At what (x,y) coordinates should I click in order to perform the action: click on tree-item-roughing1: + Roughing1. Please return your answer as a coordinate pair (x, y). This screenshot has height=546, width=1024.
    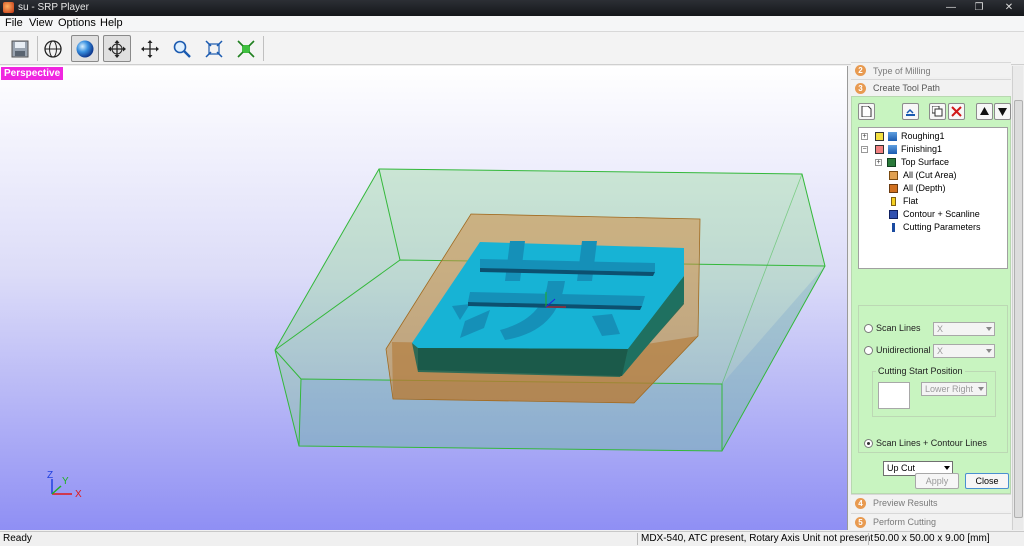
    Looking at the image, I should click on (931, 136).